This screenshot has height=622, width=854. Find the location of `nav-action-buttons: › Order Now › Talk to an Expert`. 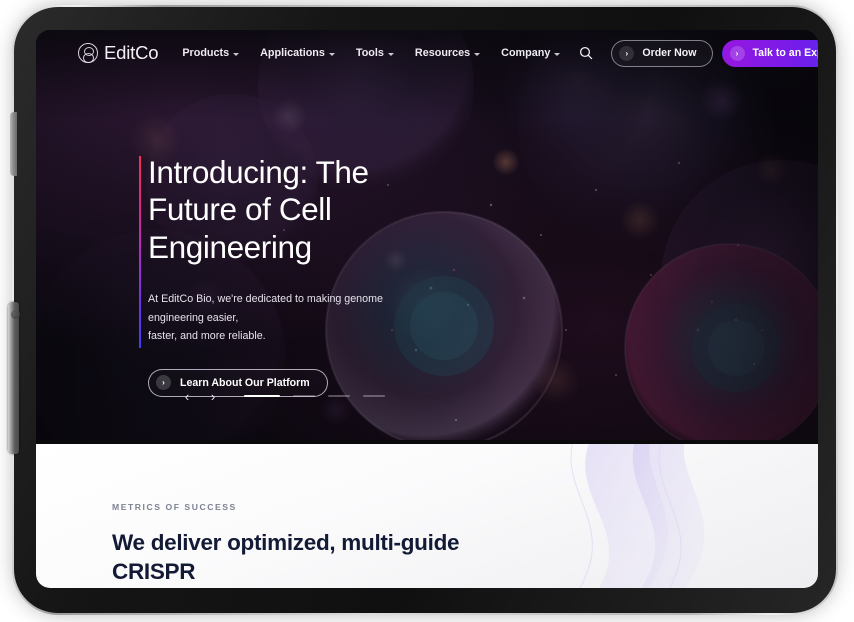

nav-action-buttons: › Order Now › Talk to an Expert is located at coordinates (715, 53).